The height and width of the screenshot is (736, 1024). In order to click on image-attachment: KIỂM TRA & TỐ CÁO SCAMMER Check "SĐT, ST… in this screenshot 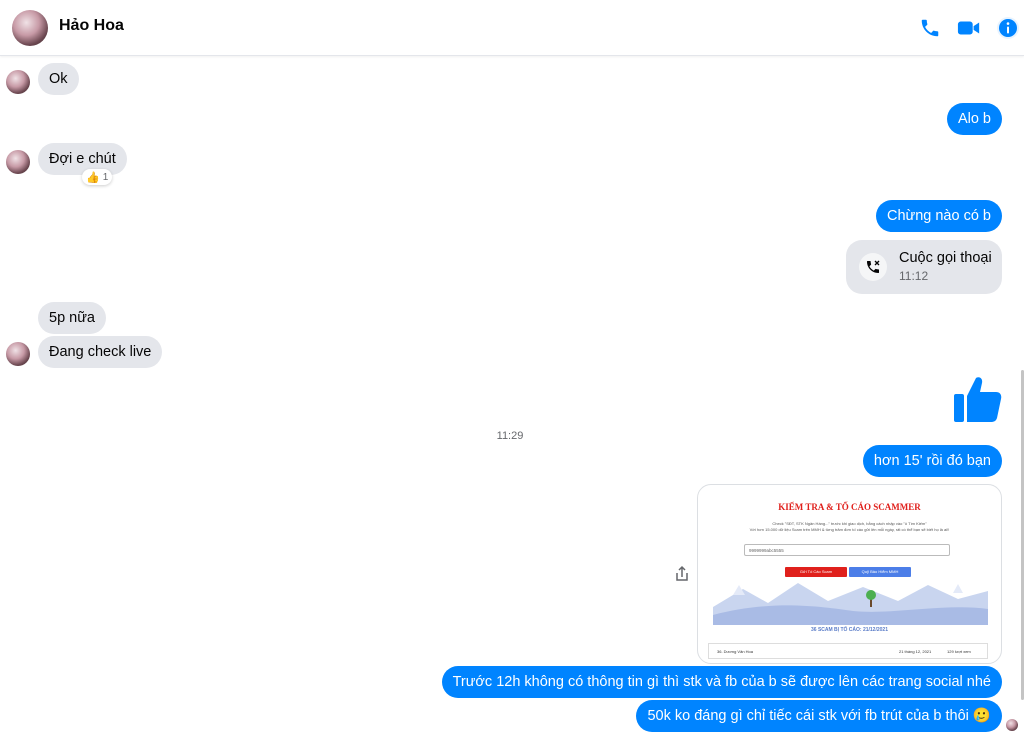, I will do `click(849, 574)`.